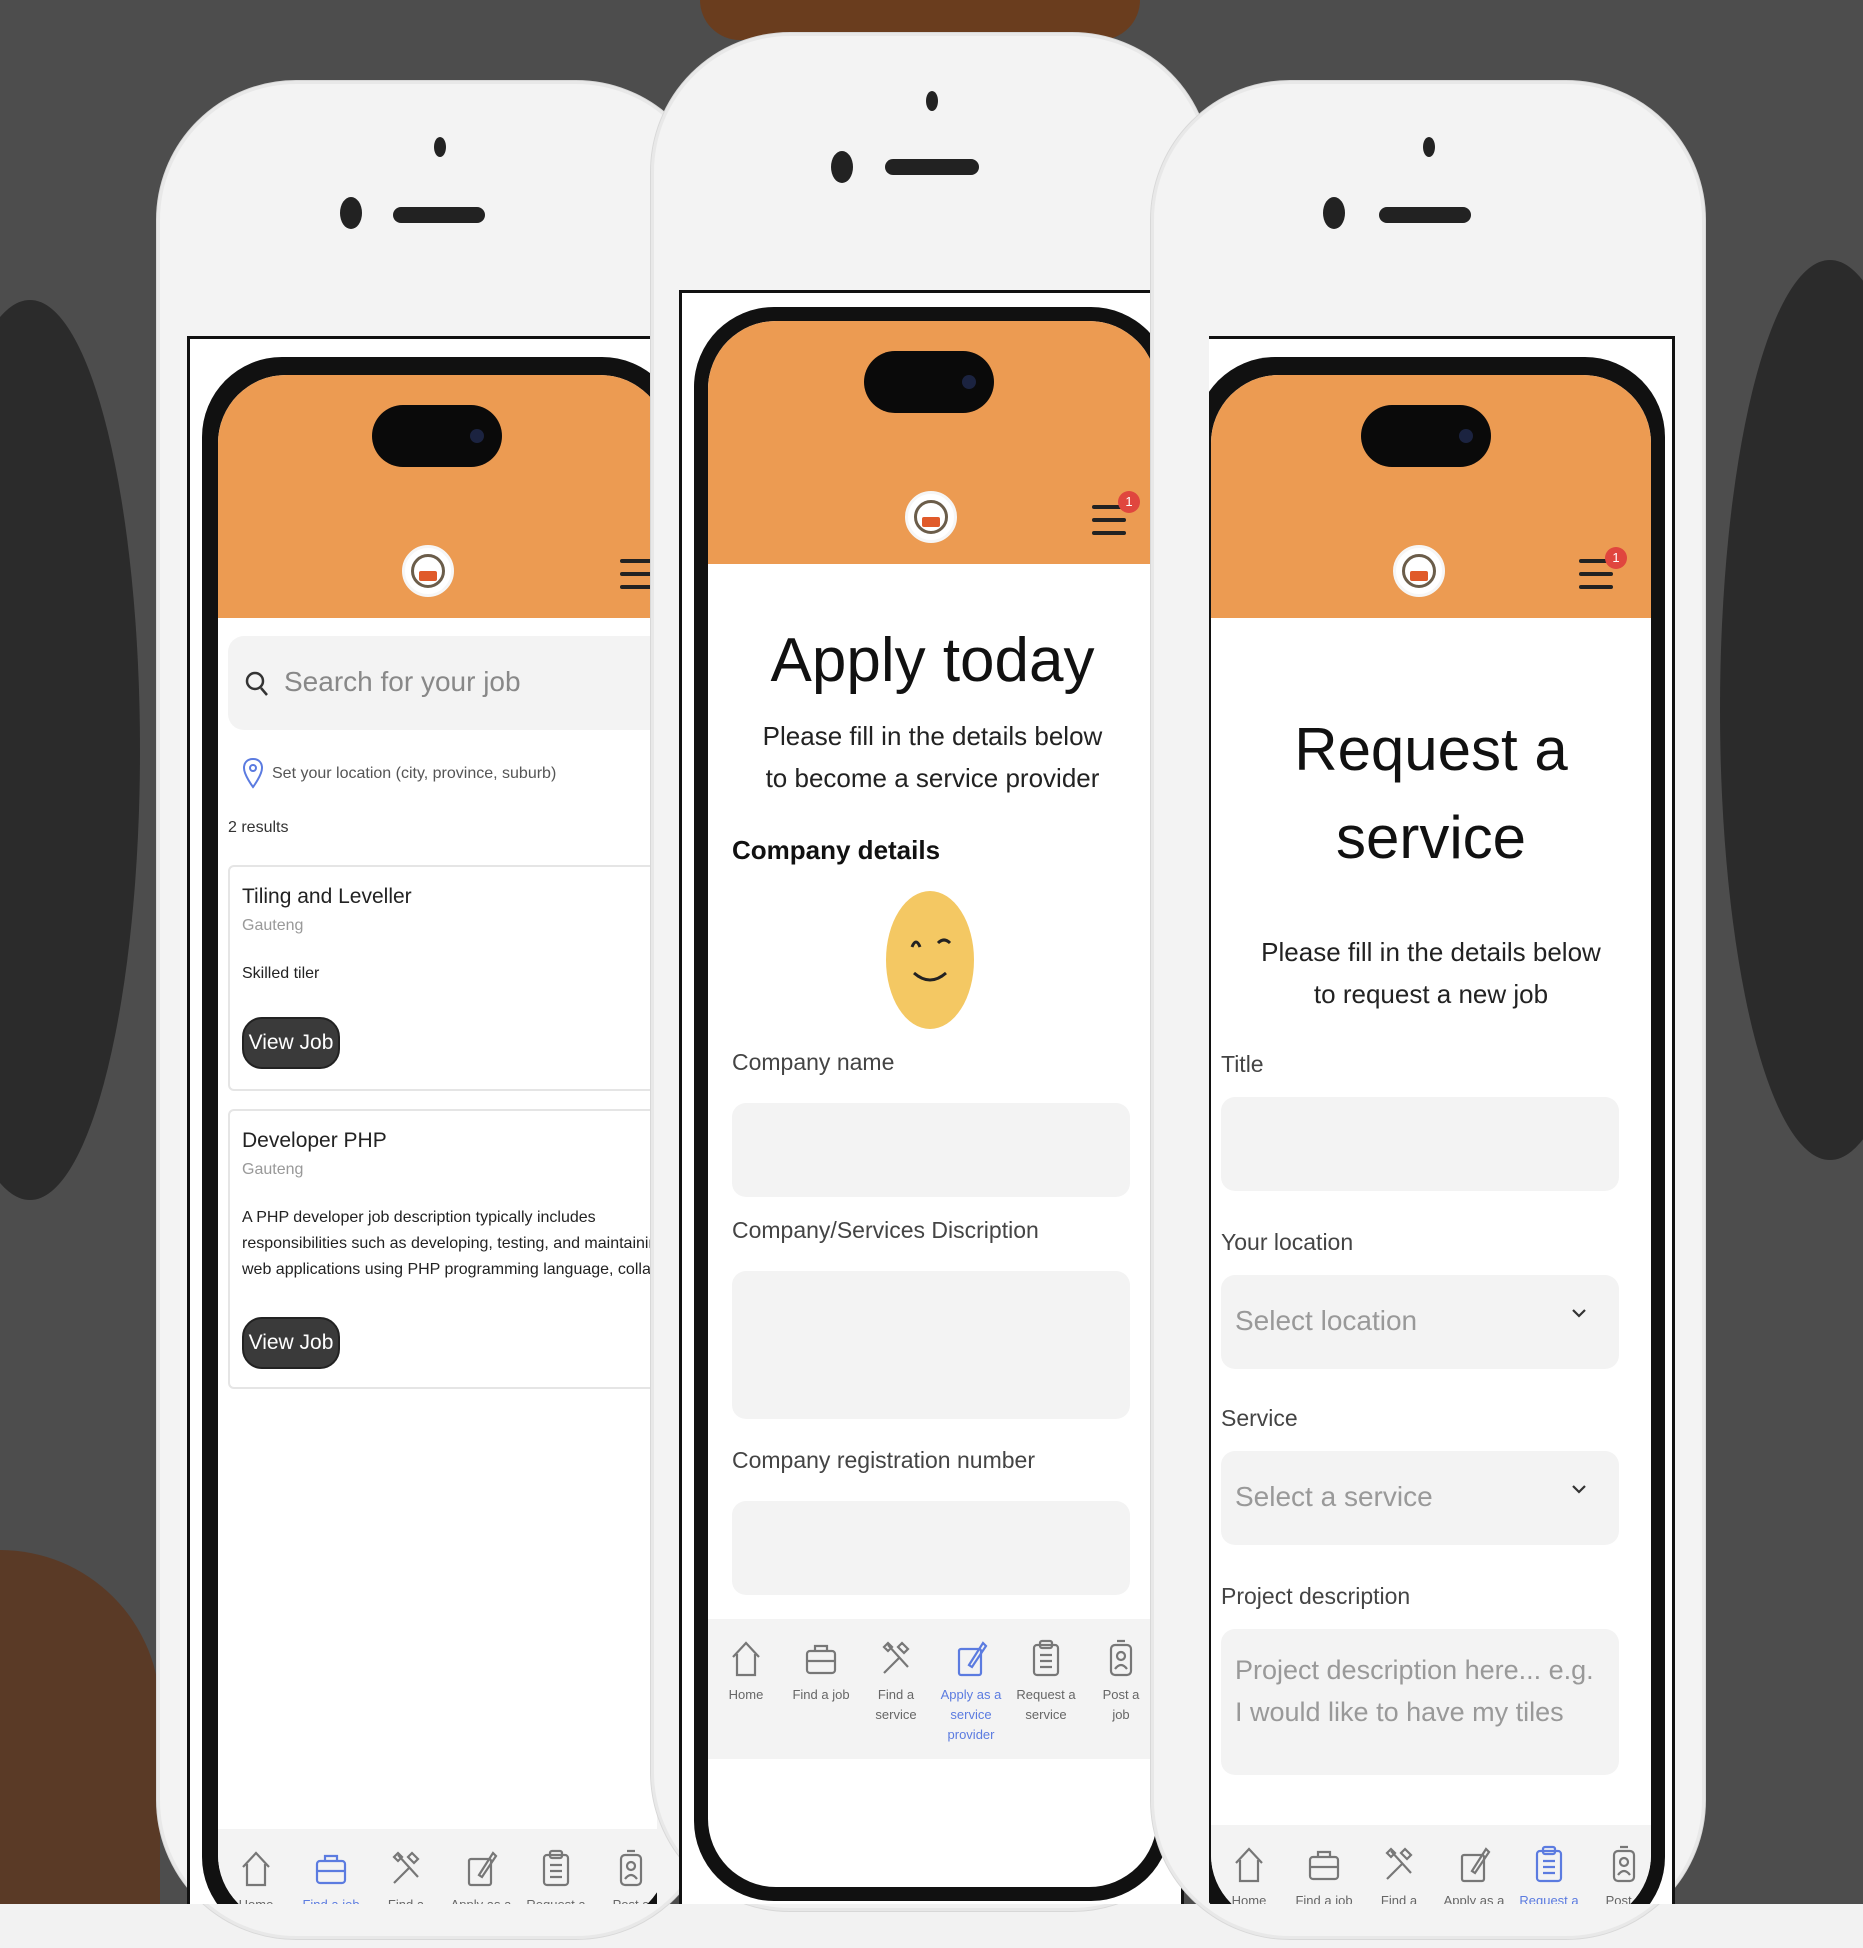  I want to click on job-description: Skilled tiler, so click(281, 973).